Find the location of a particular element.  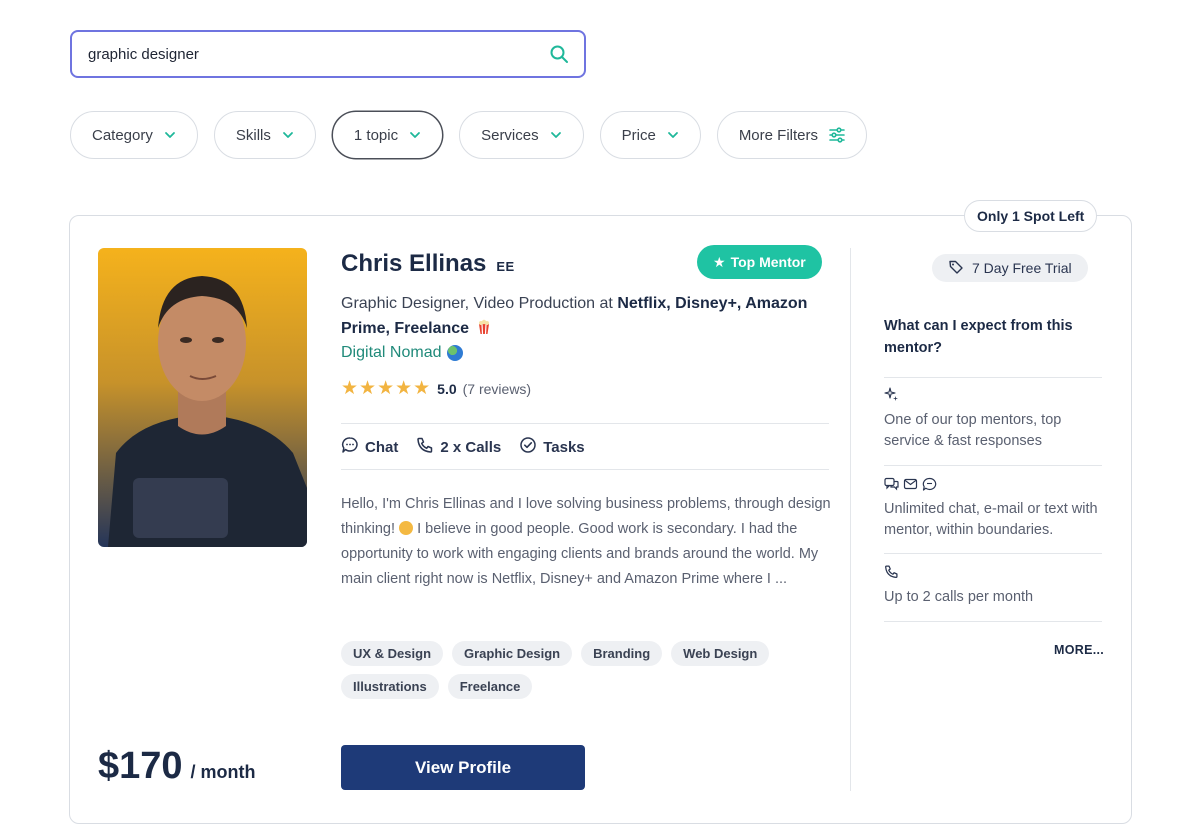

search-bar is located at coordinates (328, 54).